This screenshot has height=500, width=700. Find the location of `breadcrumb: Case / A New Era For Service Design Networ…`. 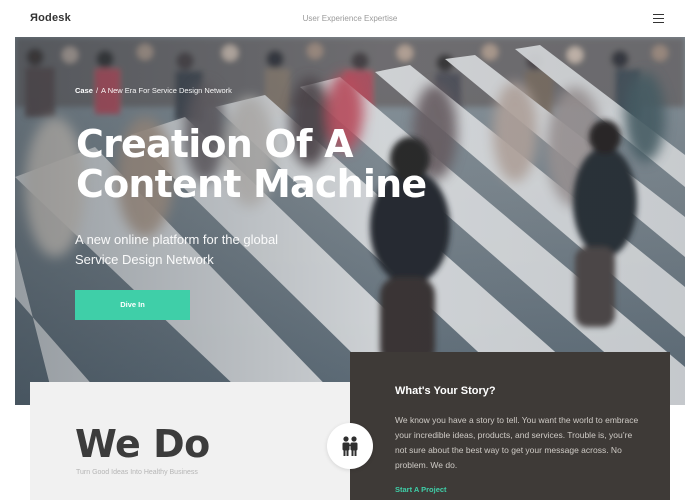

breadcrumb: Case / A New Era For Service Design Networ… is located at coordinates (153, 90).